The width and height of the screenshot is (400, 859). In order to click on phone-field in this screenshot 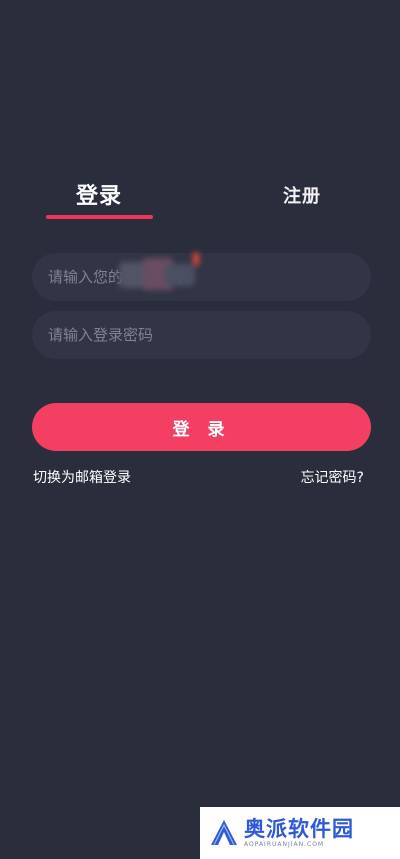, I will do `click(201, 277)`.